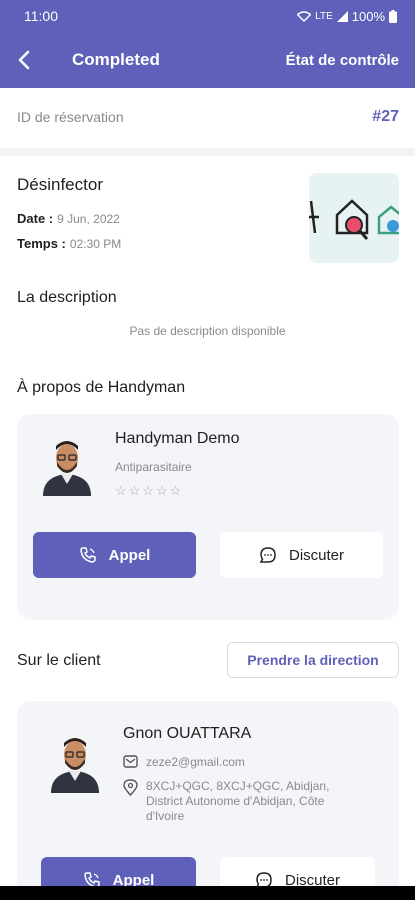  Describe the element at coordinates (35, 218) in the screenshot. I see `date-label: Date :` at that location.